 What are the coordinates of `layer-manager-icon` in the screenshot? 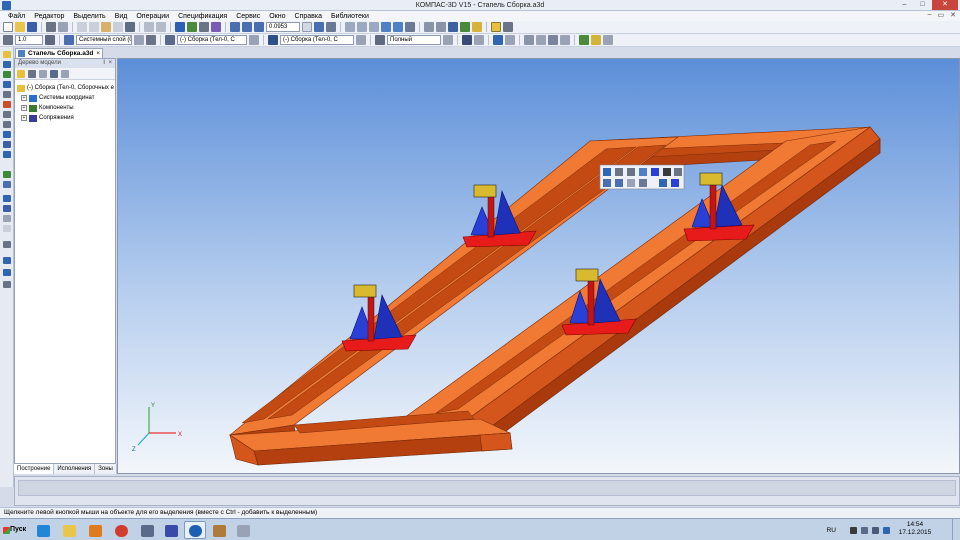 It's located at (151, 40).